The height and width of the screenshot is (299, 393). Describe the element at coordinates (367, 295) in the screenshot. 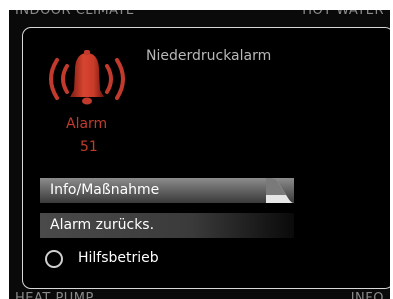

I see `menu-info: INFO` at that location.